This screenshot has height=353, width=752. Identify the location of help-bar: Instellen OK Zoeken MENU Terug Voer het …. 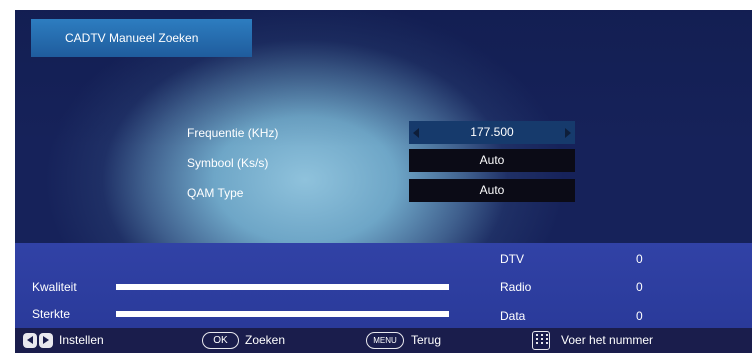
(383, 340).